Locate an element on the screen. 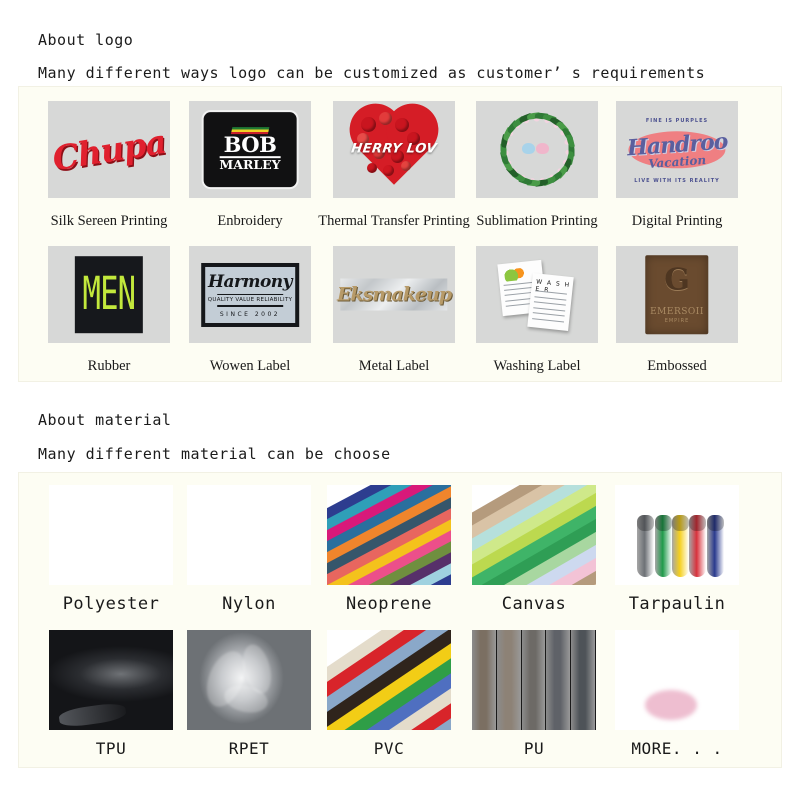 Image resolution: width=800 pixels, height=800 pixels. material-item-label: PVC is located at coordinates (389, 748).